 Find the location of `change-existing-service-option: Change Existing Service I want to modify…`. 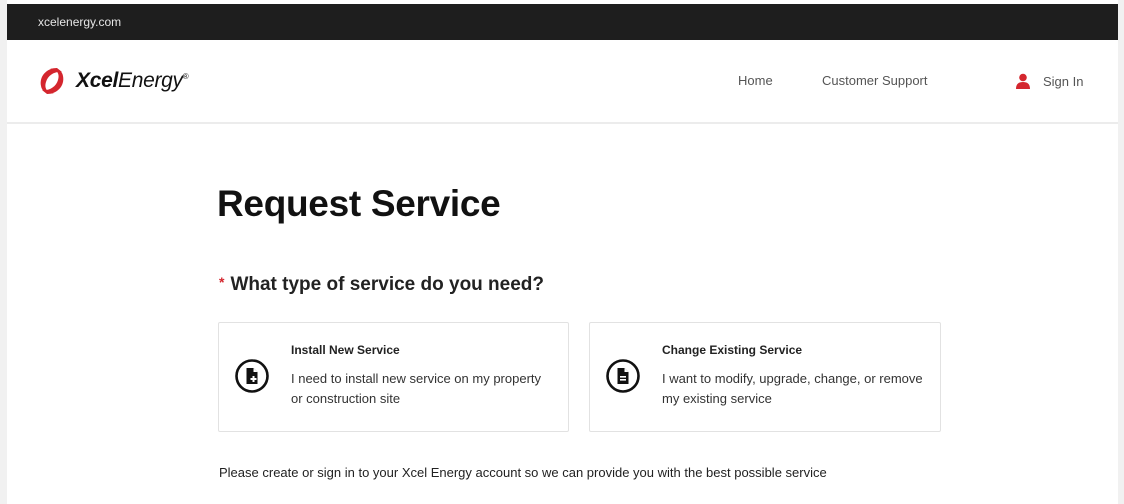

change-existing-service-option: Change Existing Service I want to modify… is located at coordinates (765, 377).